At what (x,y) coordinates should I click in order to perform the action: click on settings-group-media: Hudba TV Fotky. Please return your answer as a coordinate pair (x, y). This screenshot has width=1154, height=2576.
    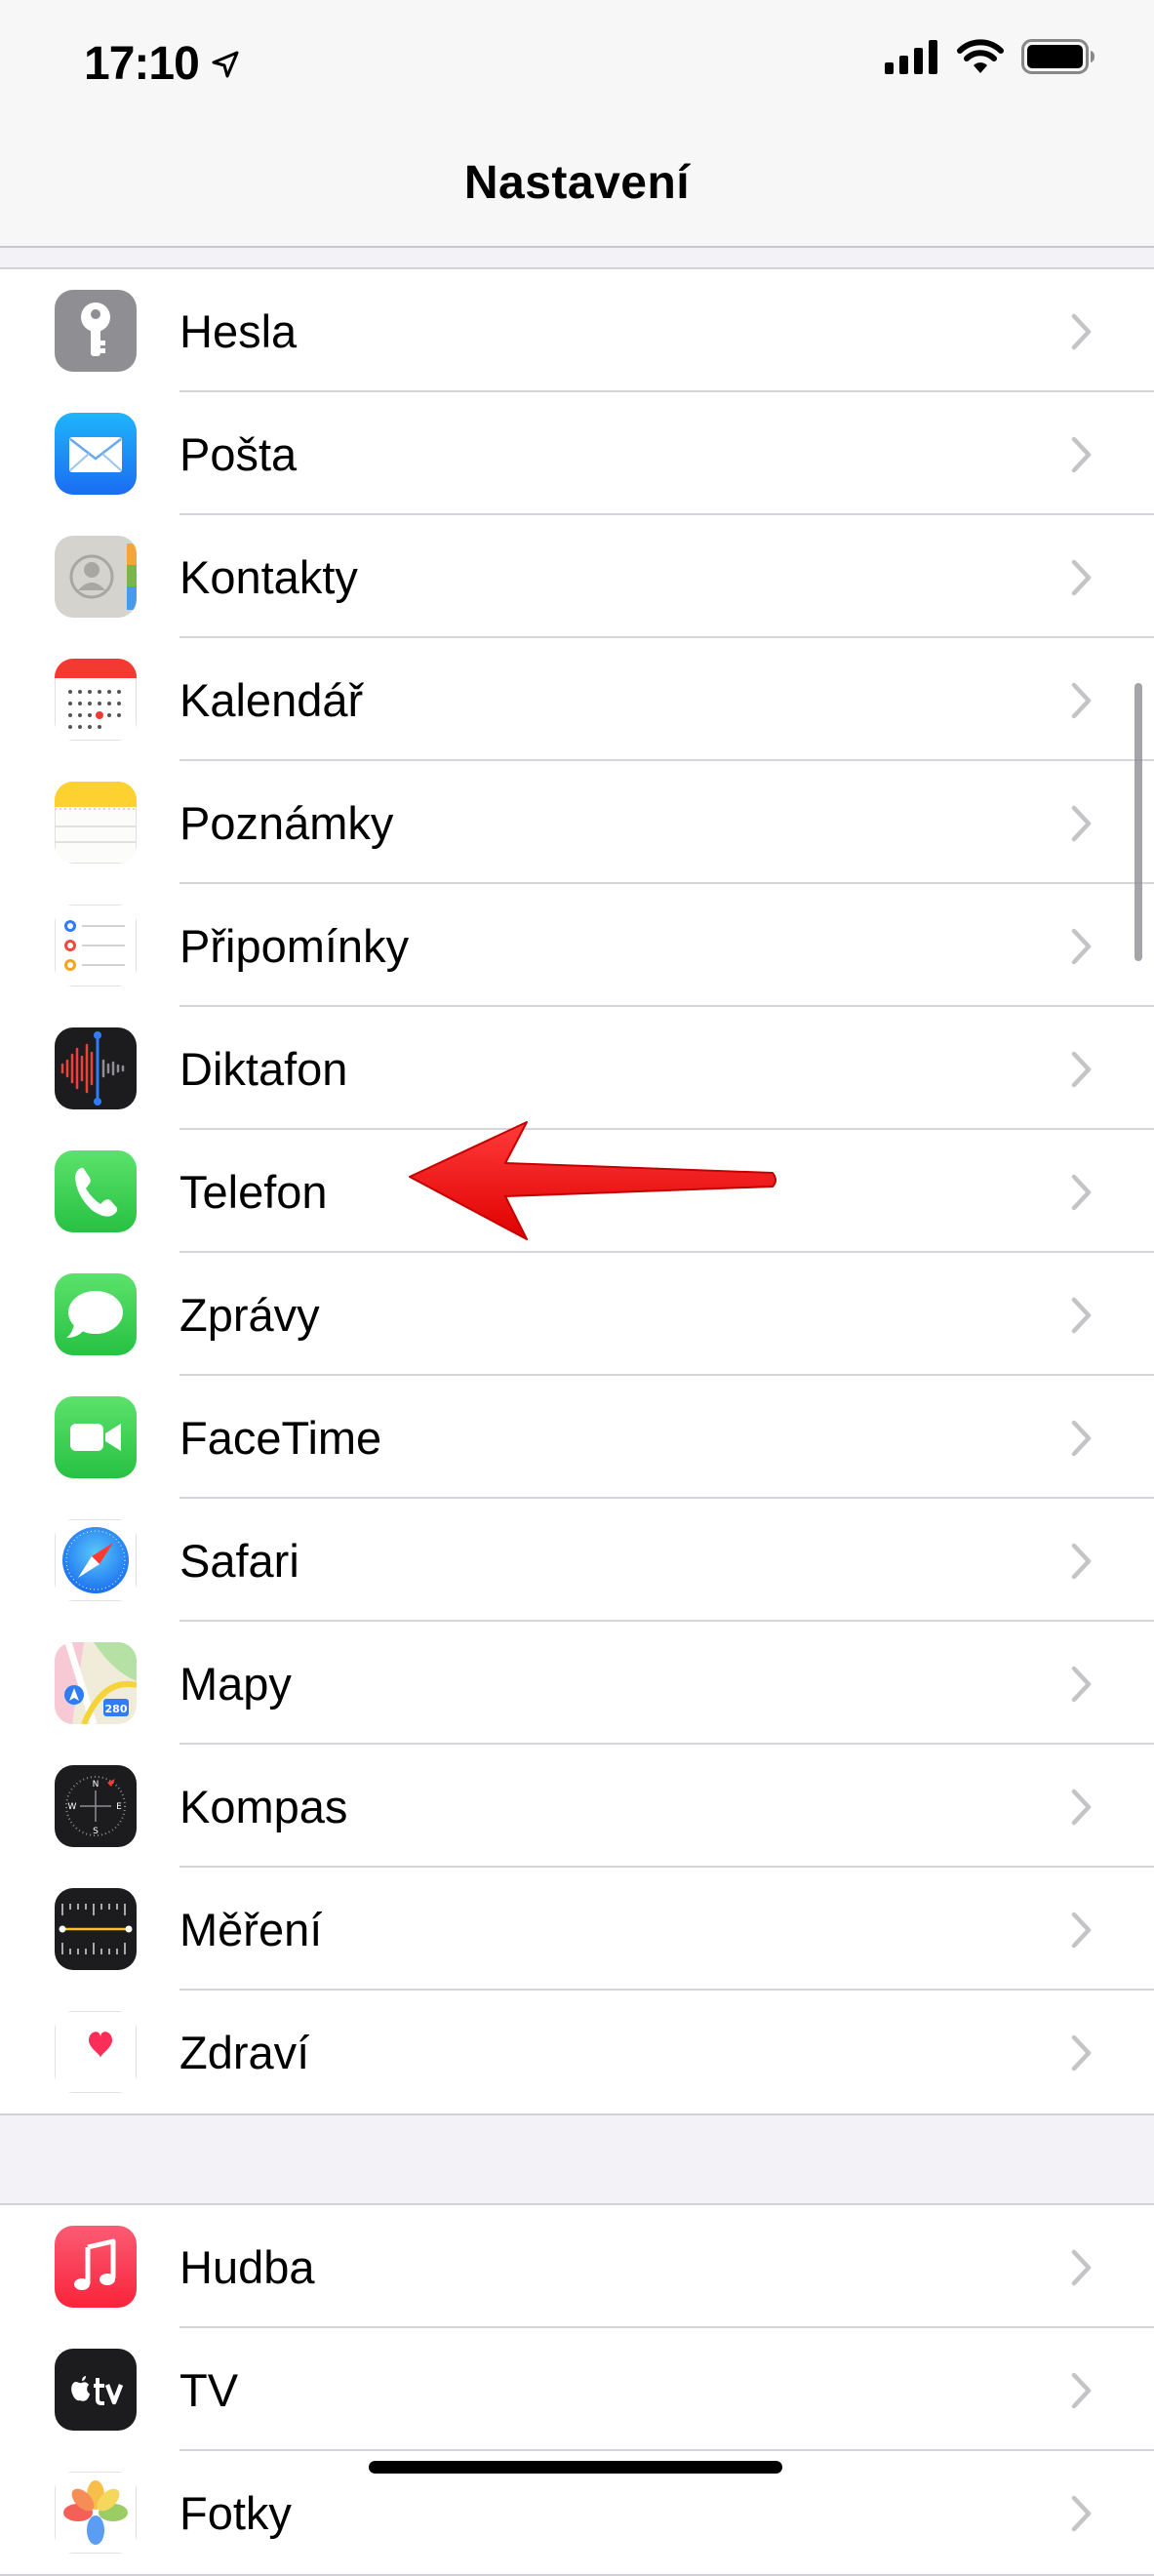
    Looking at the image, I should click on (577, 2389).